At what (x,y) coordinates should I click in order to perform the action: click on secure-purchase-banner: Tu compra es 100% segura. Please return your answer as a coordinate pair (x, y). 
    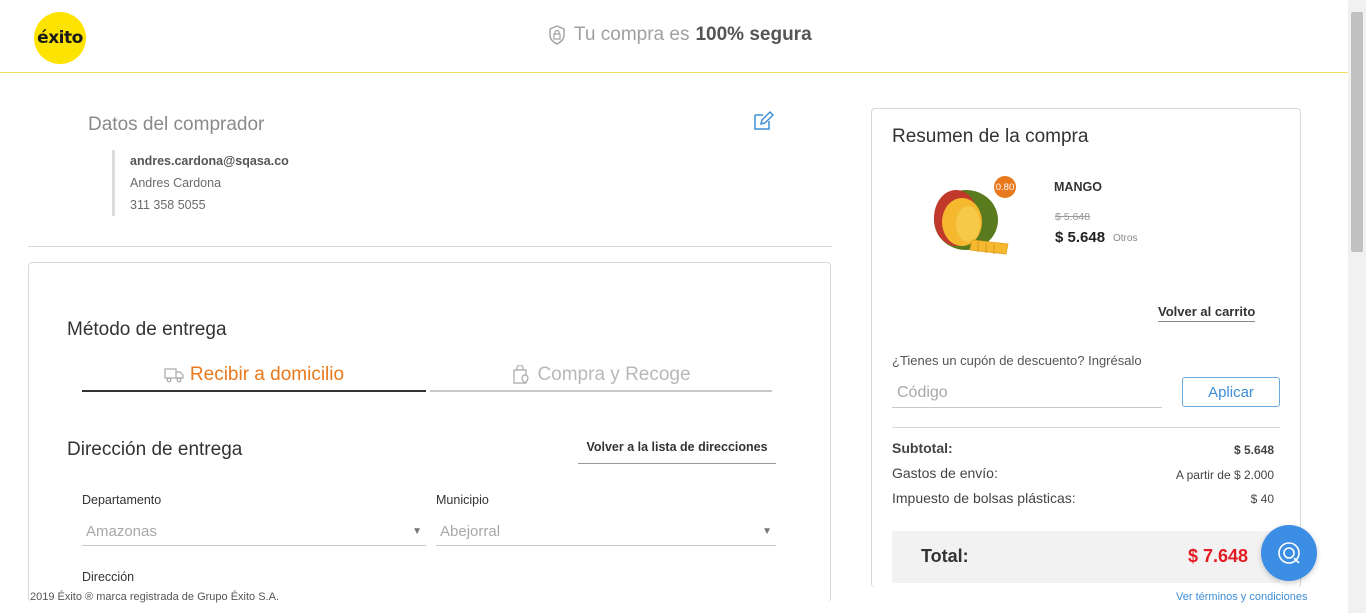
    Looking at the image, I should click on (680, 35).